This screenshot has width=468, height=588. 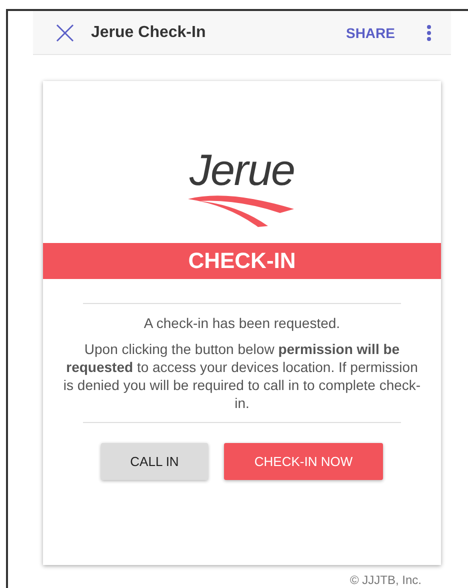 I want to click on close-icon, so click(x=65, y=32).